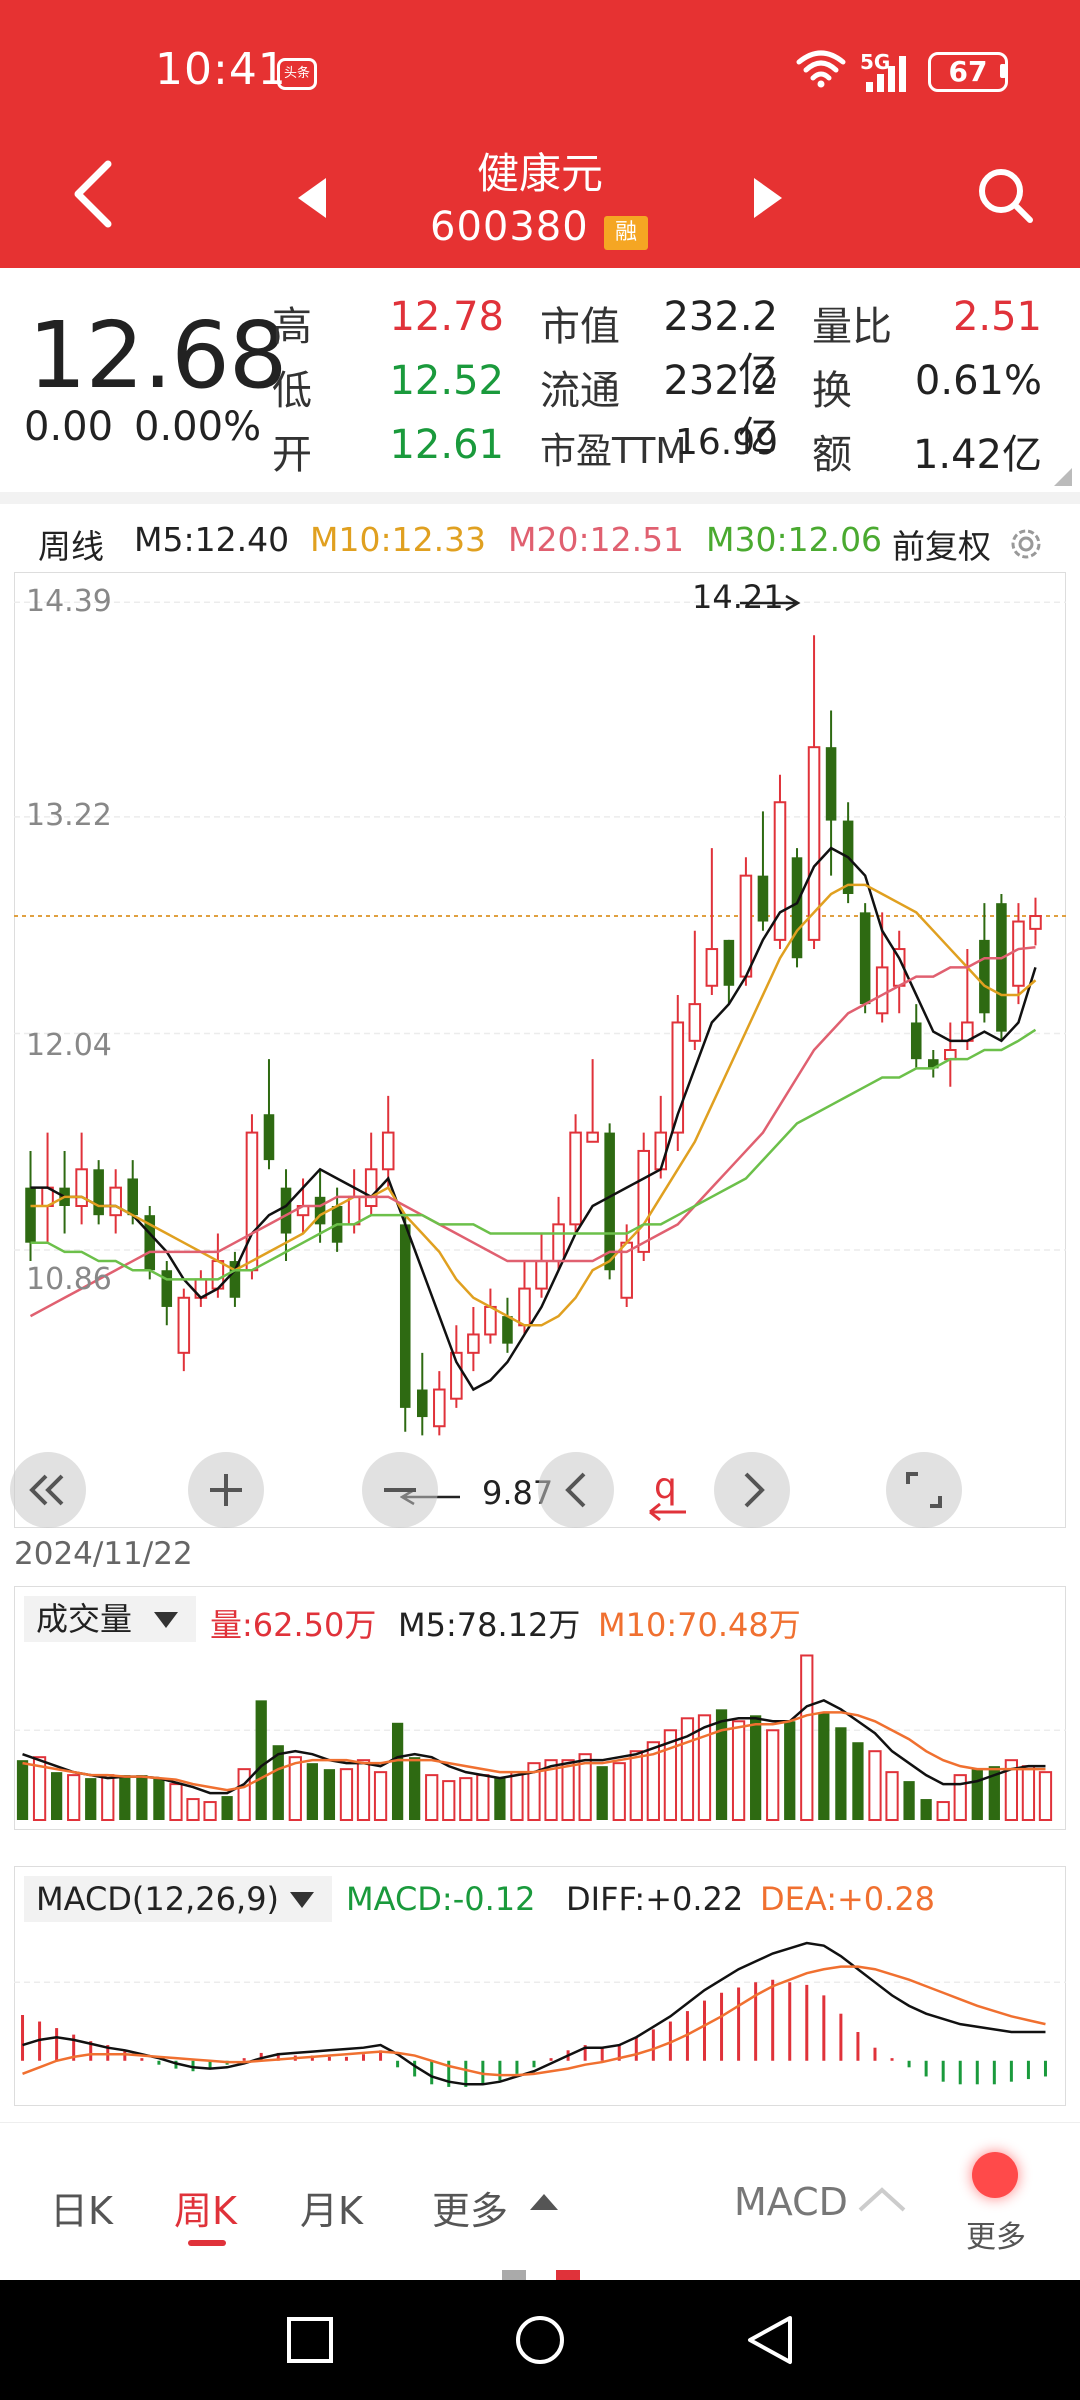 The height and width of the screenshot is (2400, 1080). What do you see at coordinates (540, 2340) in the screenshot?
I see `home-icon` at bounding box center [540, 2340].